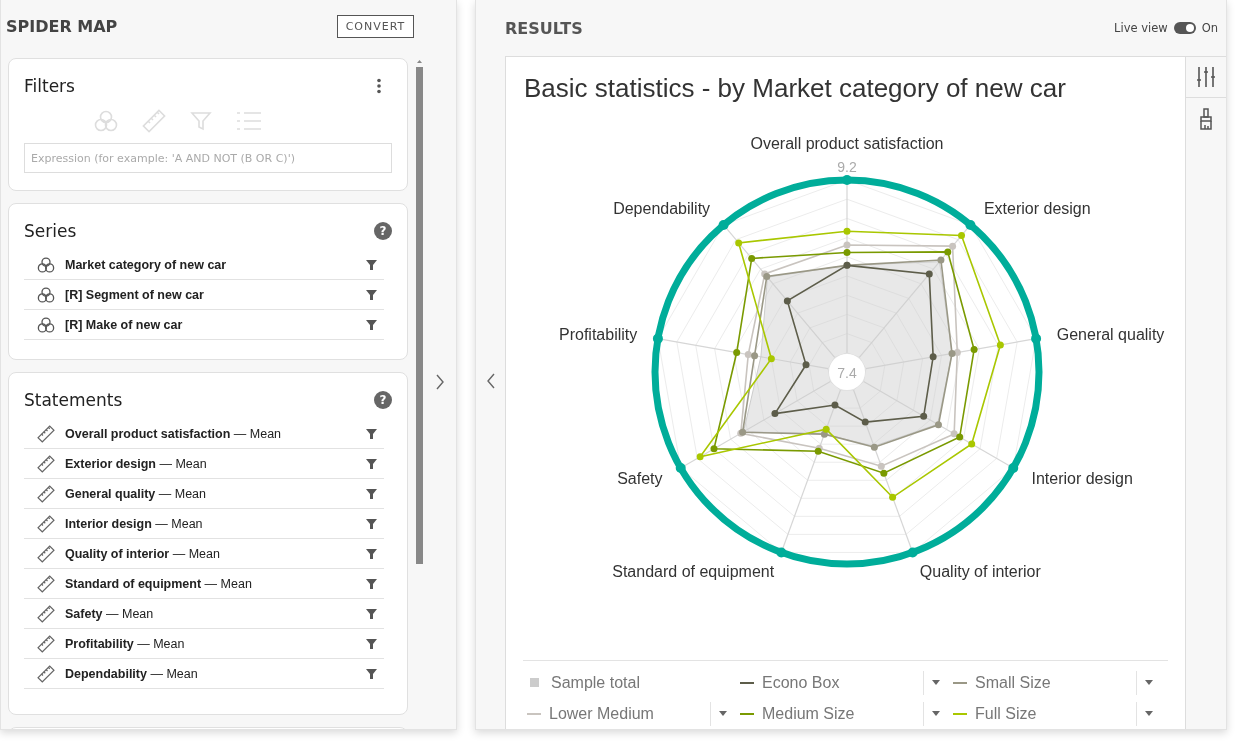  What do you see at coordinates (1037, 208) in the screenshot?
I see `axis-label: Exterior design` at bounding box center [1037, 208].